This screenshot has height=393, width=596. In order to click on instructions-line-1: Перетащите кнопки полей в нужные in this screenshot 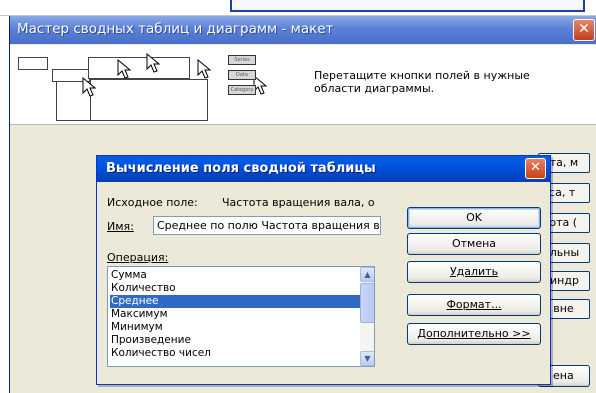, I will do `click(422, 75)`.